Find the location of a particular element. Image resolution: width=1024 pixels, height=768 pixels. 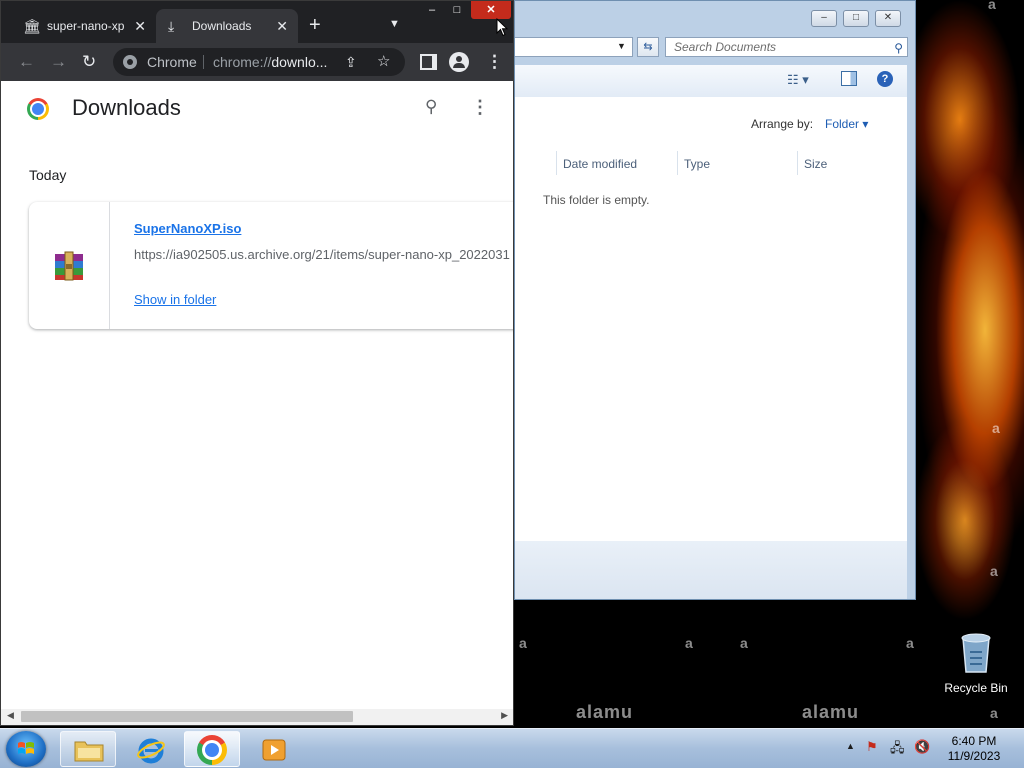

mouse-cursor-icon is located at coordinates (502, 27).